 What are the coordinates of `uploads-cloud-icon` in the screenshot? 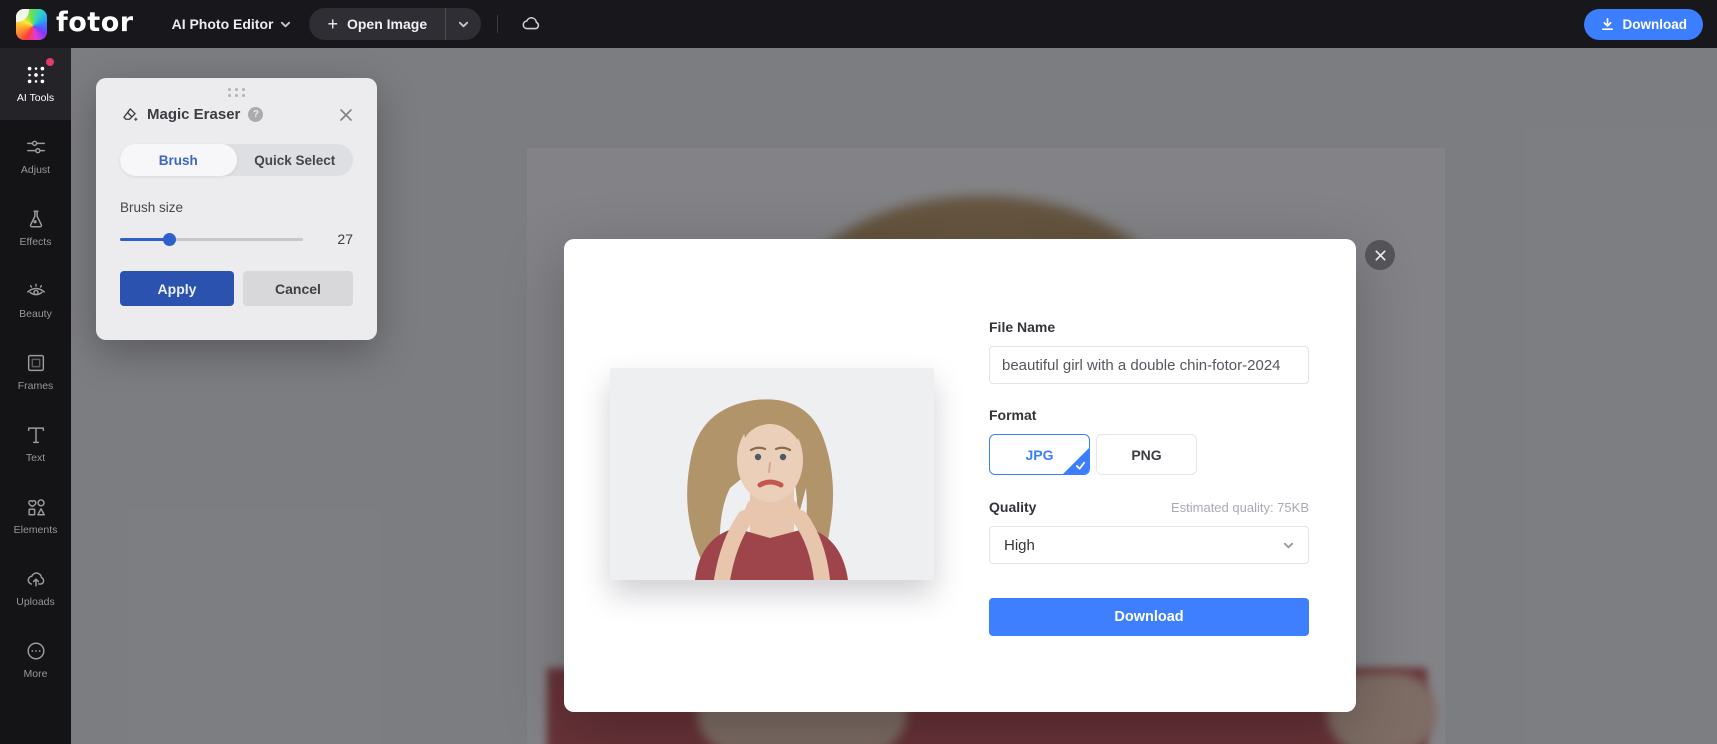 It's located at (35, 579).